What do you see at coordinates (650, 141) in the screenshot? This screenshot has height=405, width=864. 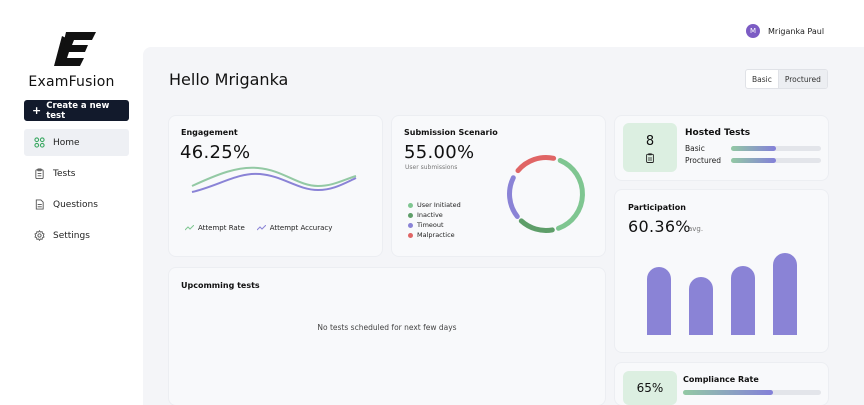 I see `hosted-count: 8` at bounding box center [650, 141].